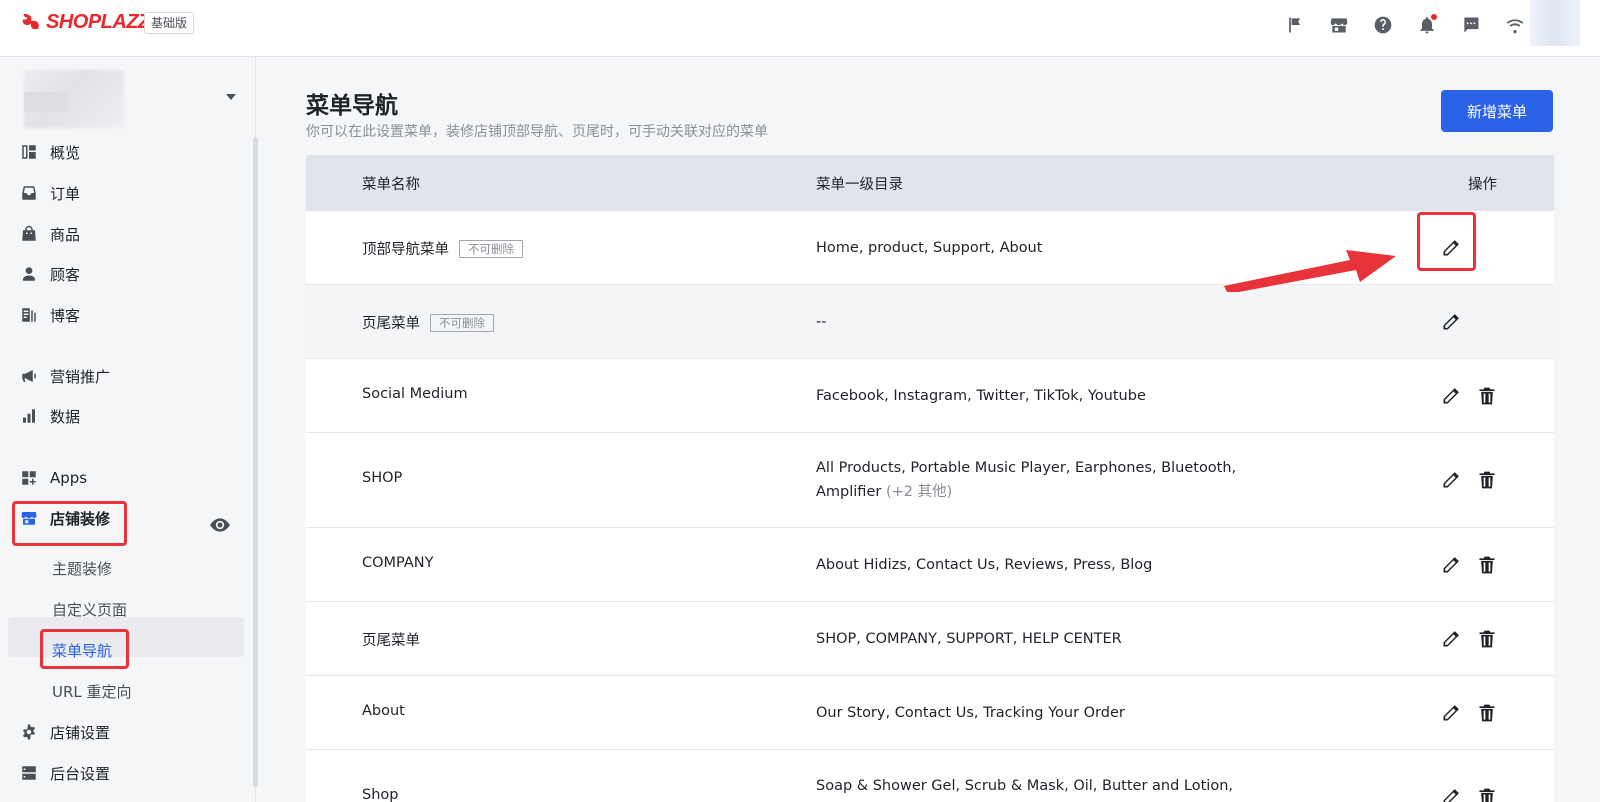 The height and width of the screenshot is (802, 1600). Describe the element at coordinates (1482, 184) in the screenshot. I see `column-header-actions: 操作` at that location.